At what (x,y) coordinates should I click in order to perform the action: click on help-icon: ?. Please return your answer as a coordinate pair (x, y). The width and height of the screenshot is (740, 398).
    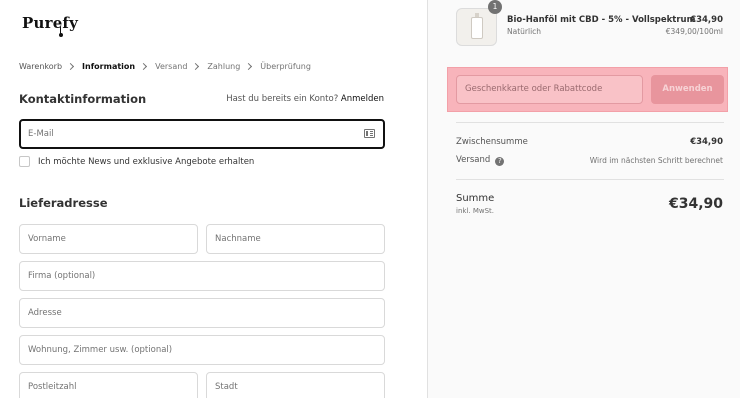
    Looking at the image, I should click on (500, 161).